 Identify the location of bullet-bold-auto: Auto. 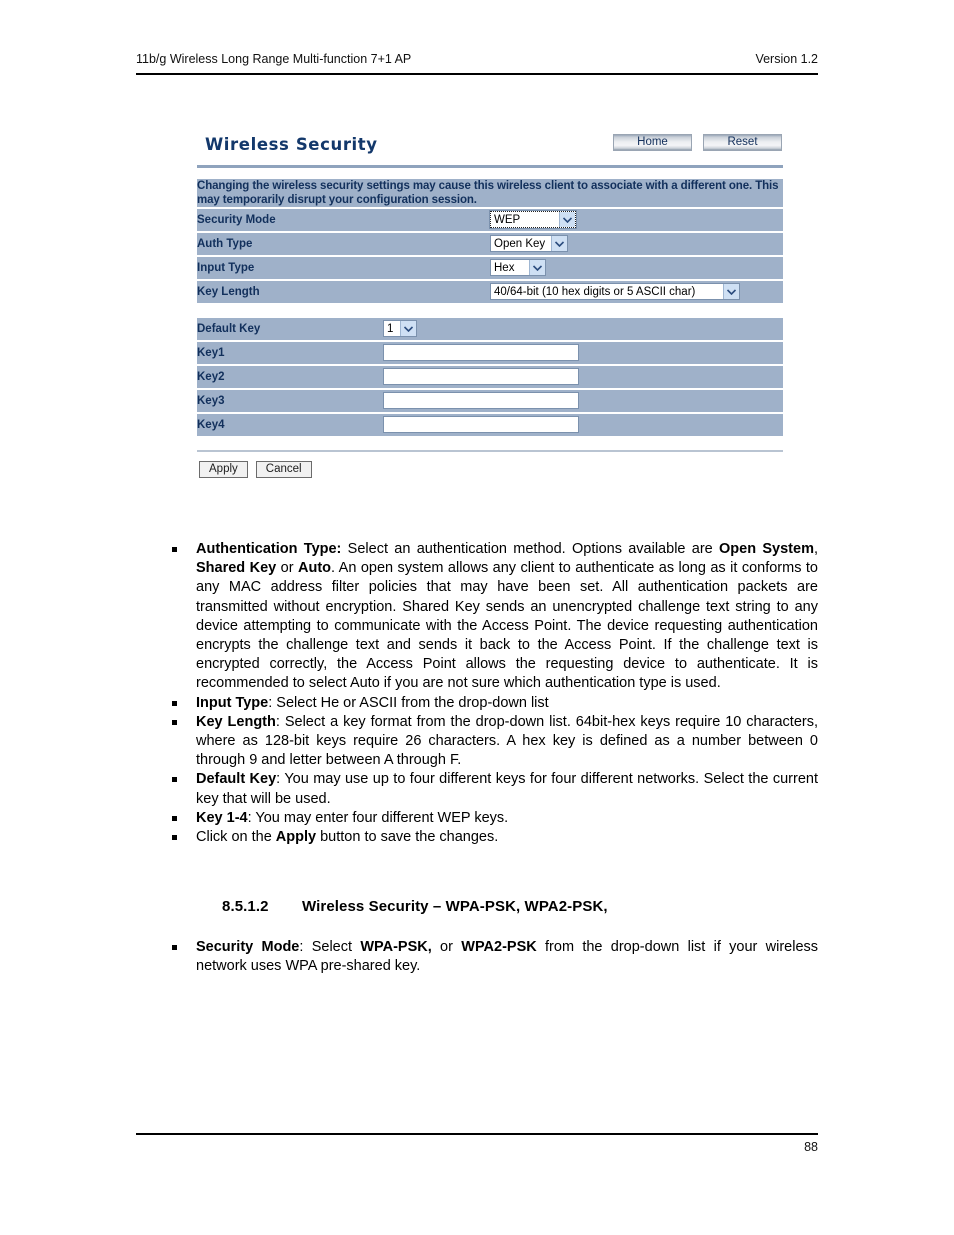
(314, 568).